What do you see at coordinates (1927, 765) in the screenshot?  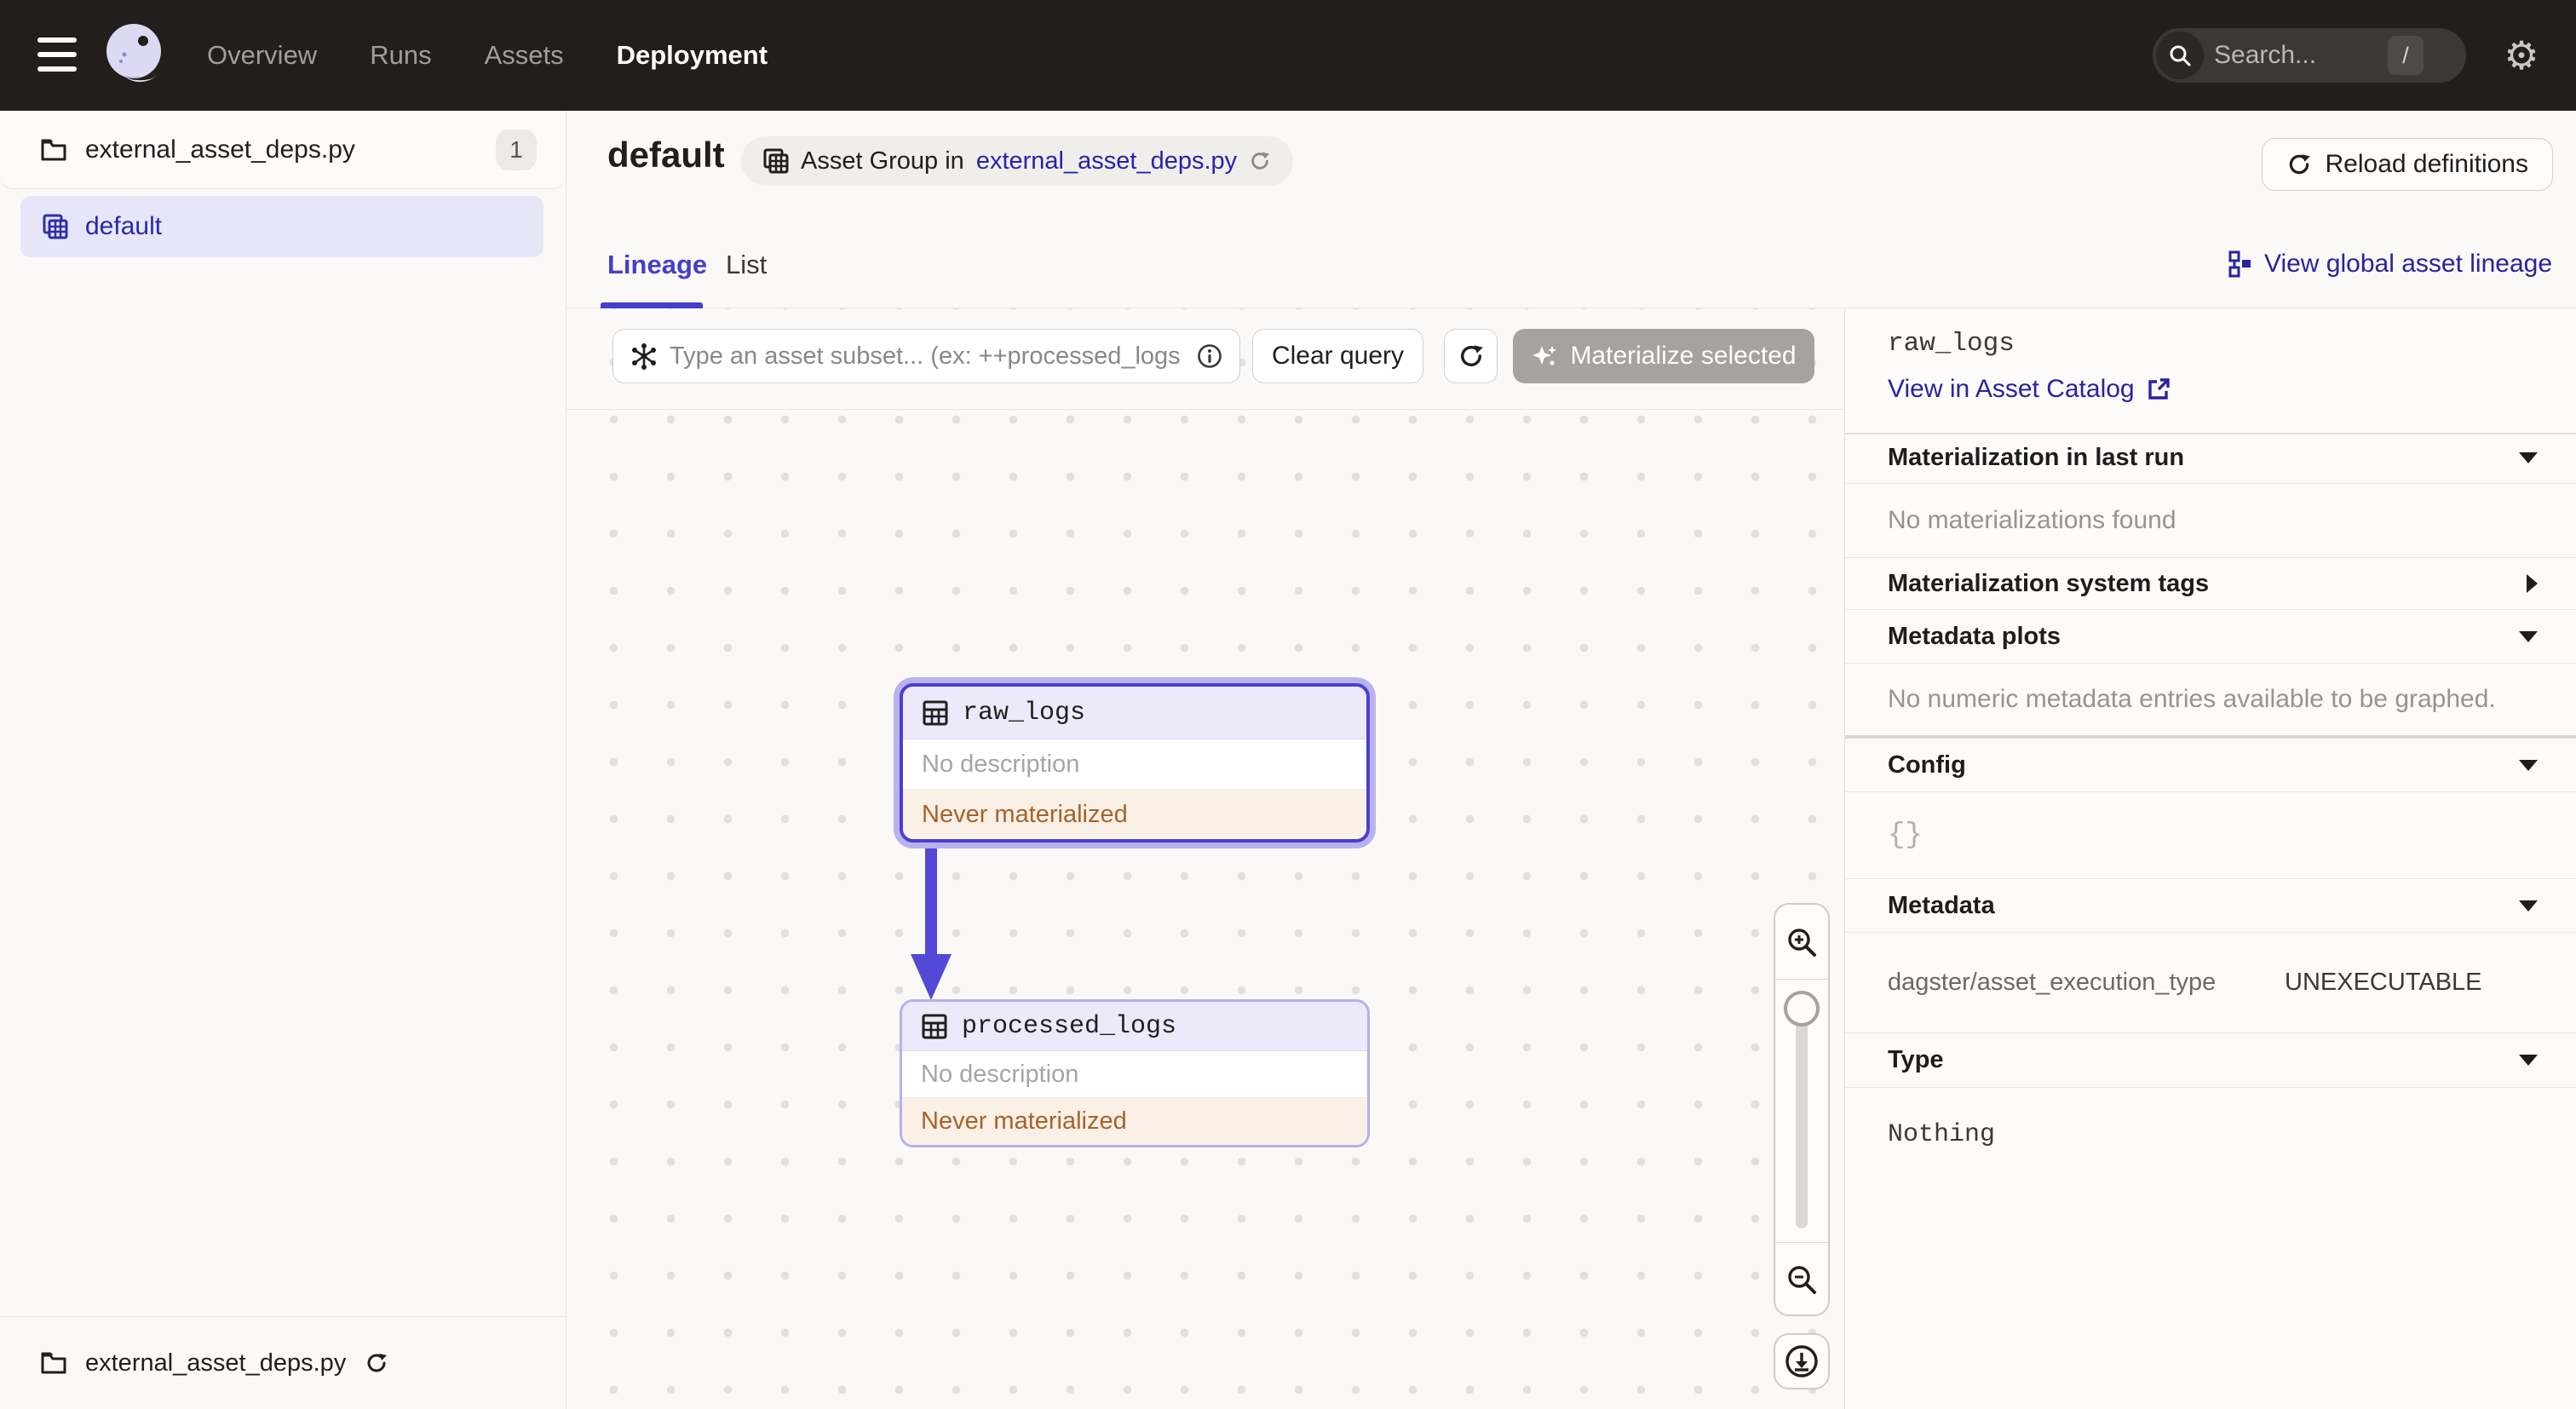 I see `section-title: Config` at bounding box center [1927, 765].